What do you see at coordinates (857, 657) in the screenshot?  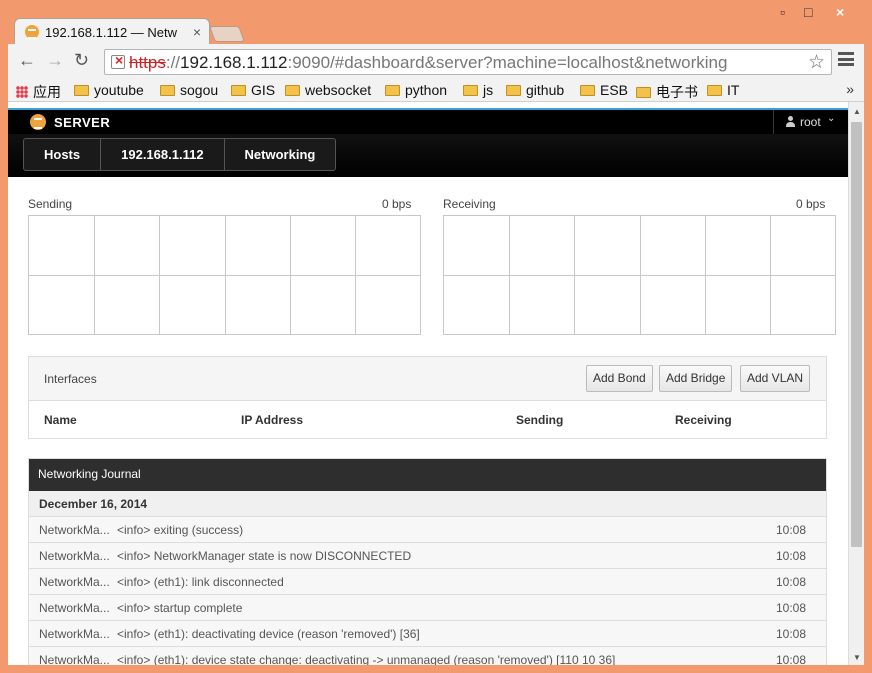 I see `scroll-down-arrow-icon: ▼` at bounding box center [857, 657].